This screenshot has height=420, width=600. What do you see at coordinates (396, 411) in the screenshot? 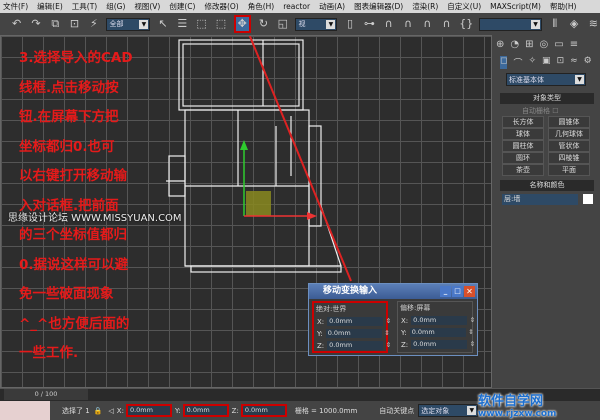
I see `auto-key-button: 自动关键点` at bounding box center [396, 411].